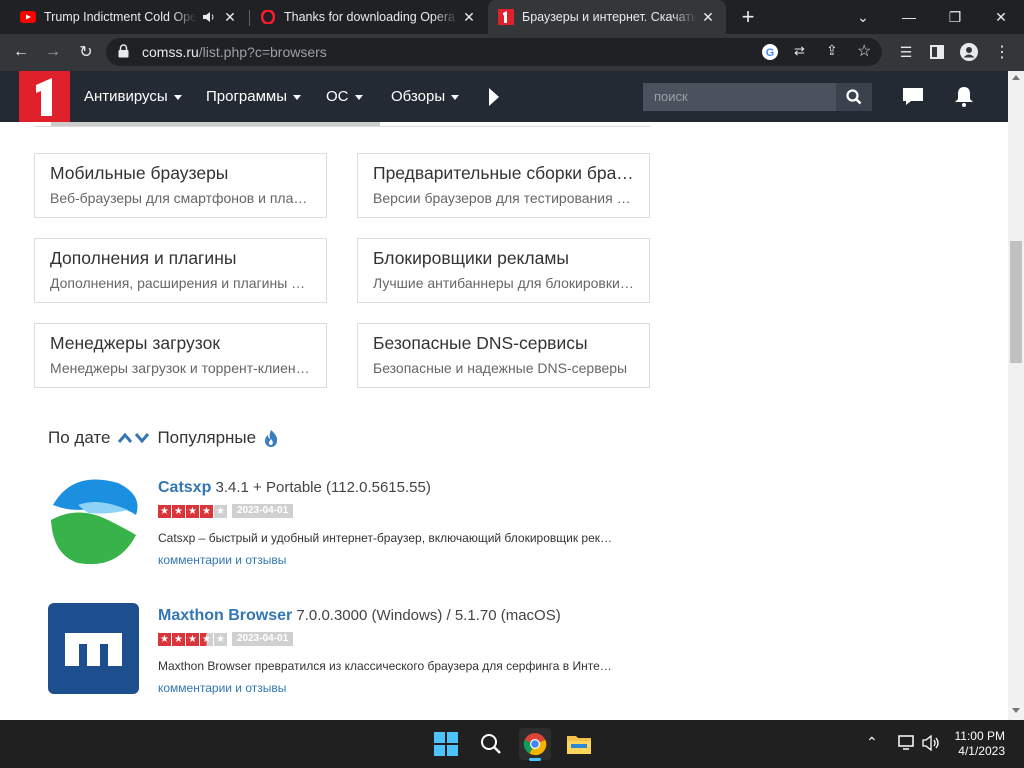 This screenshot has width=1024, height=768. Describe the element at coordinates (535, 744) in the screenshot. I see `chrome-taskbar-icon` at that location.